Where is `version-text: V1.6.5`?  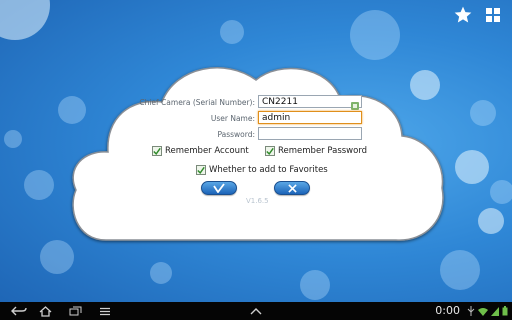 version-text: V1.6.5 is located at coordinates (257, 201).